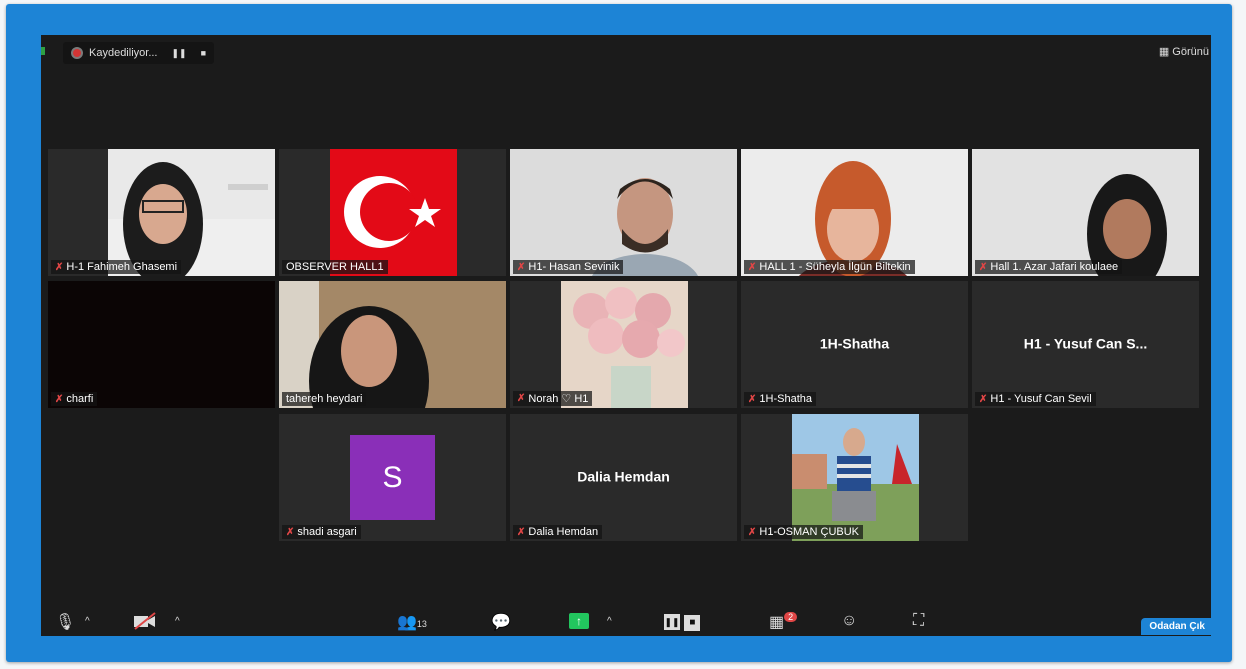 The width and height of the screenshot is (1246, 669). I want to click on participant-name: ✗ HALL 1 - Süheyla İlgün Biltekin, so click(829, 267).